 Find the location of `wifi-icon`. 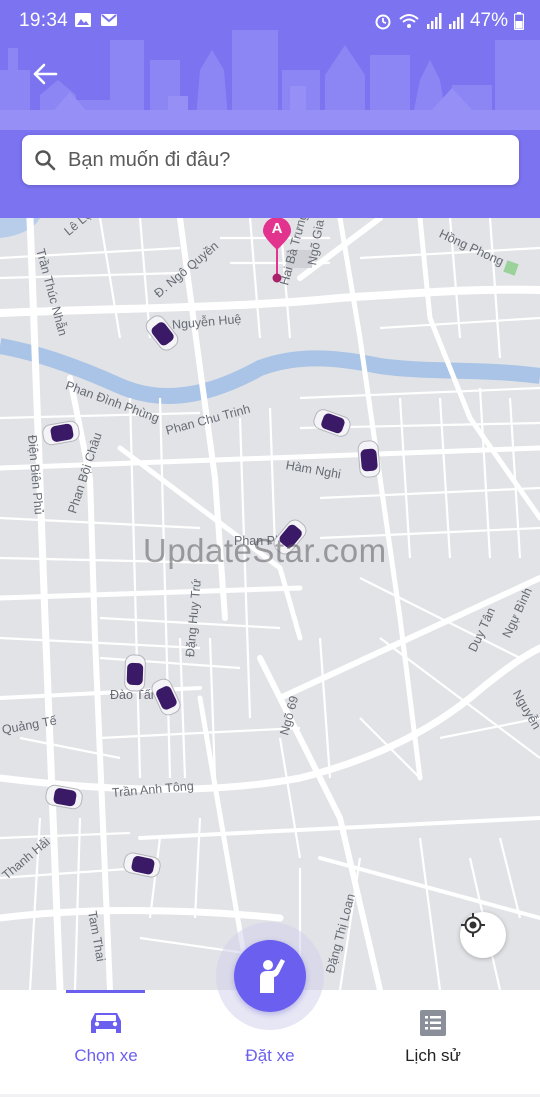

wifi-icon is located at coordinates (409, 21).